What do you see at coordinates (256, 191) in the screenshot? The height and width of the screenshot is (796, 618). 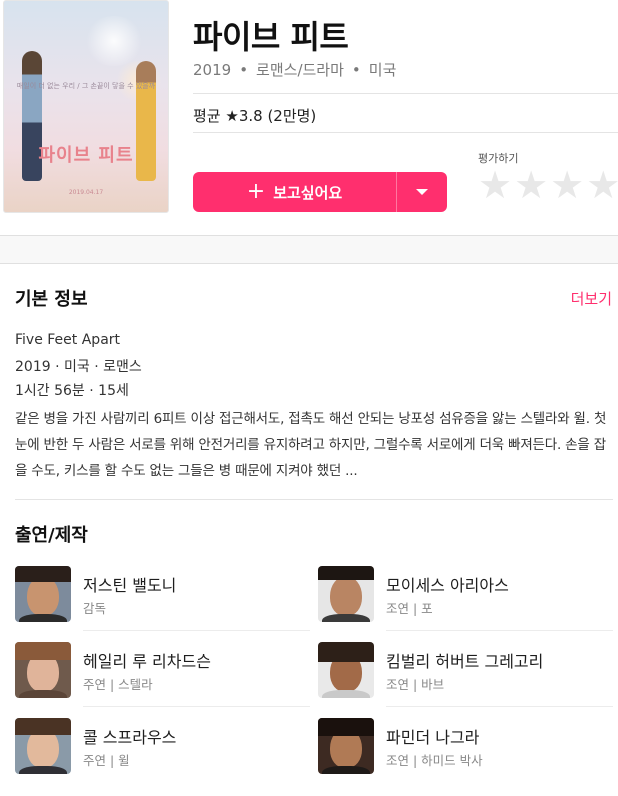 I see `plus-icon: +` at bounding box center [256, 191].